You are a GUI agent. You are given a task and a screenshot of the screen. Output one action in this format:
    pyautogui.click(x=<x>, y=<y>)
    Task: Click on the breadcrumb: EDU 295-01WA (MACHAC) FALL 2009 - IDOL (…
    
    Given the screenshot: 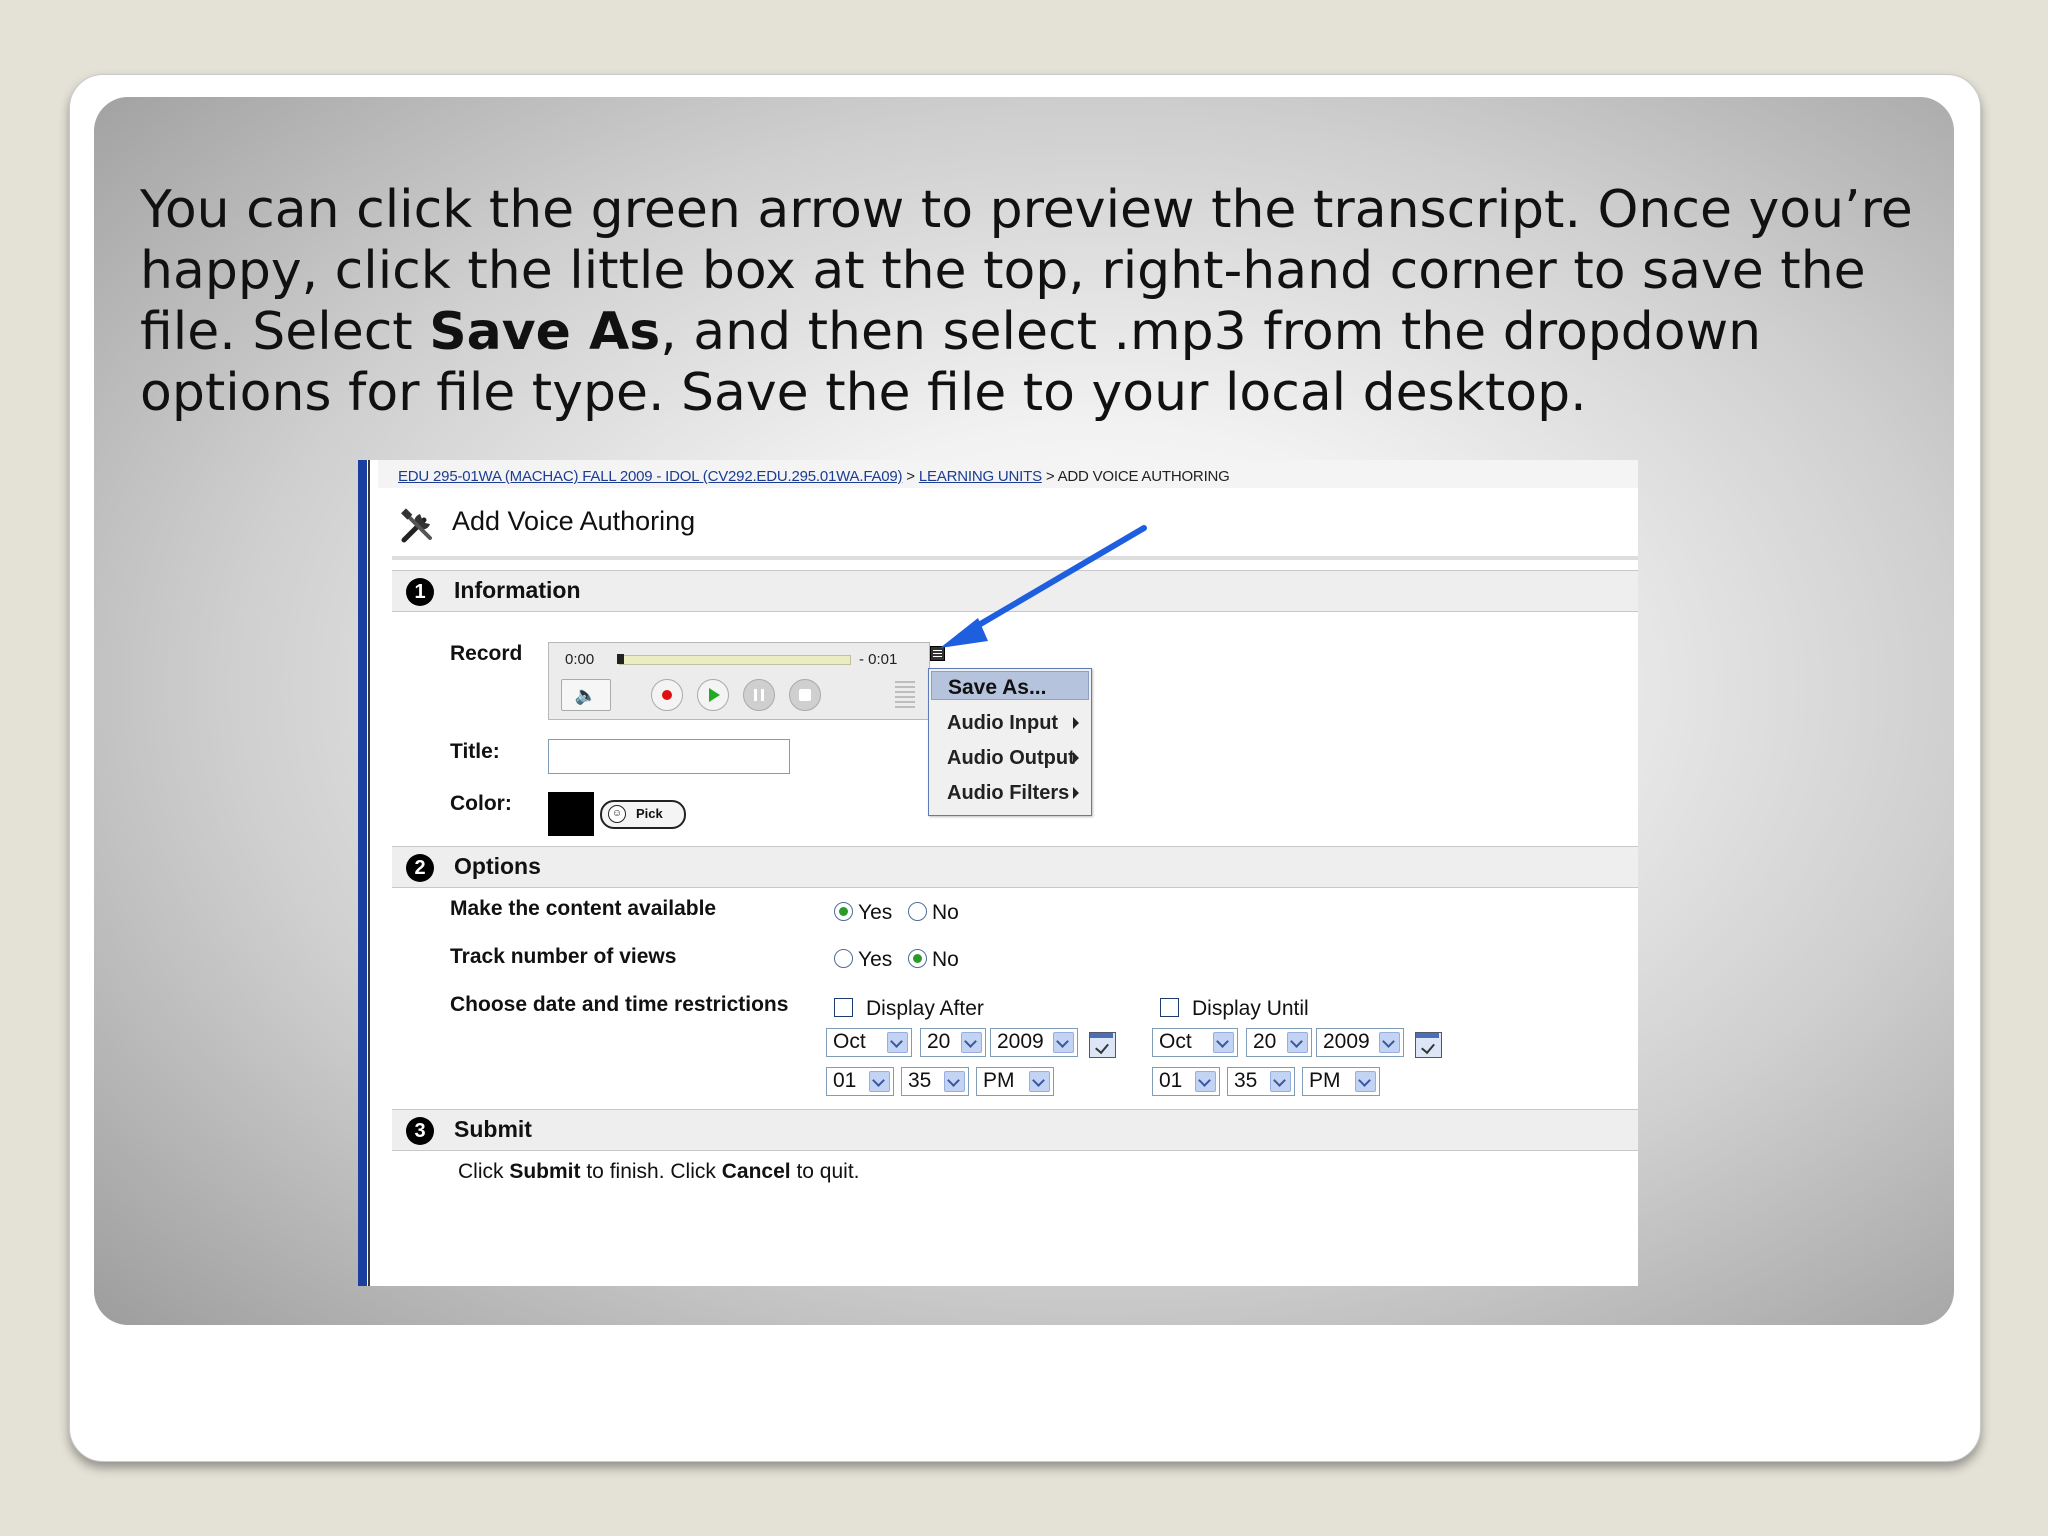 What is the action you would take?
    pyautogui.click(x=814, y=476)
    